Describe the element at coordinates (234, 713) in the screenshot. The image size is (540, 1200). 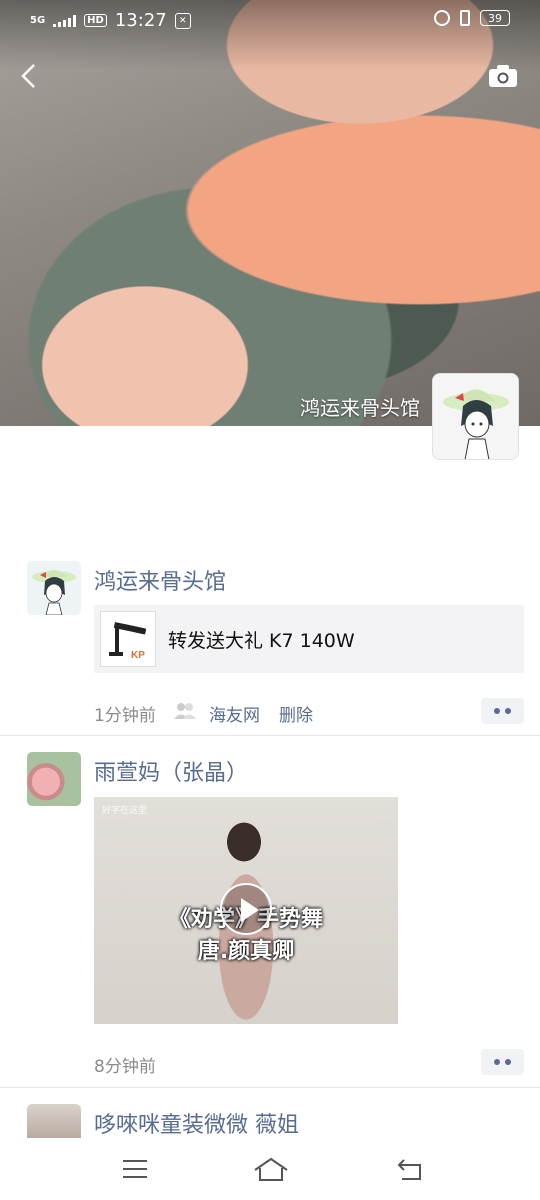
I see `post-source: 海友网` at that location.